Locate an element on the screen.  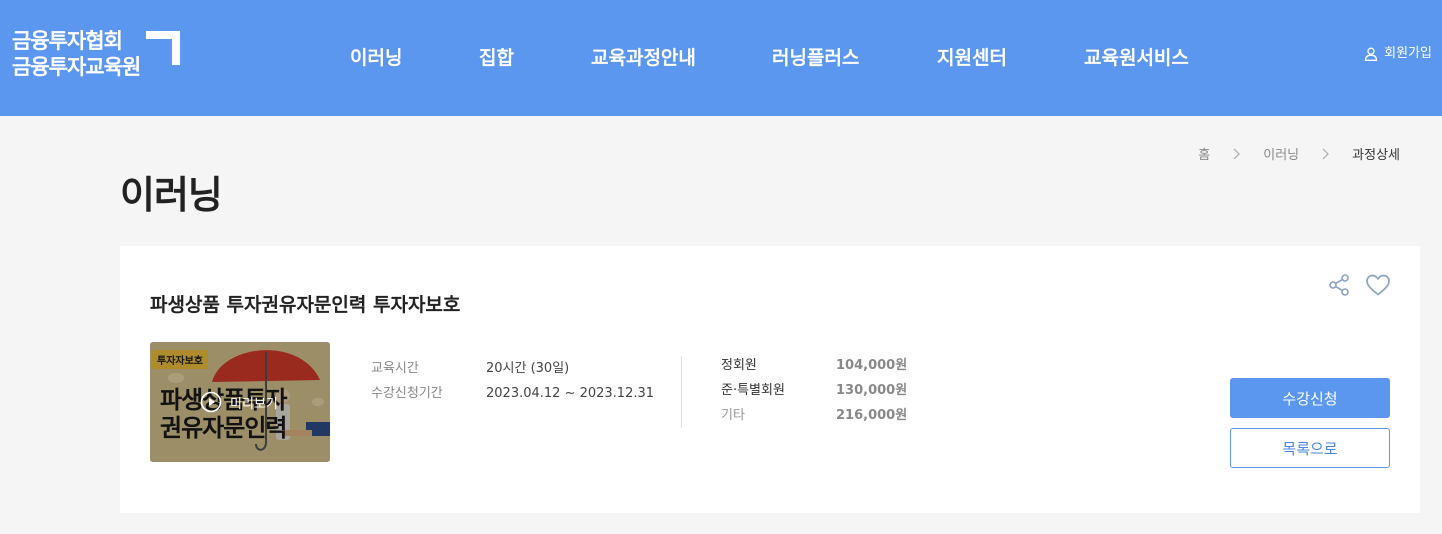
course-title: 파생상품 투자권유자문인력 투자자보호 is located at coordinates (305, 305).